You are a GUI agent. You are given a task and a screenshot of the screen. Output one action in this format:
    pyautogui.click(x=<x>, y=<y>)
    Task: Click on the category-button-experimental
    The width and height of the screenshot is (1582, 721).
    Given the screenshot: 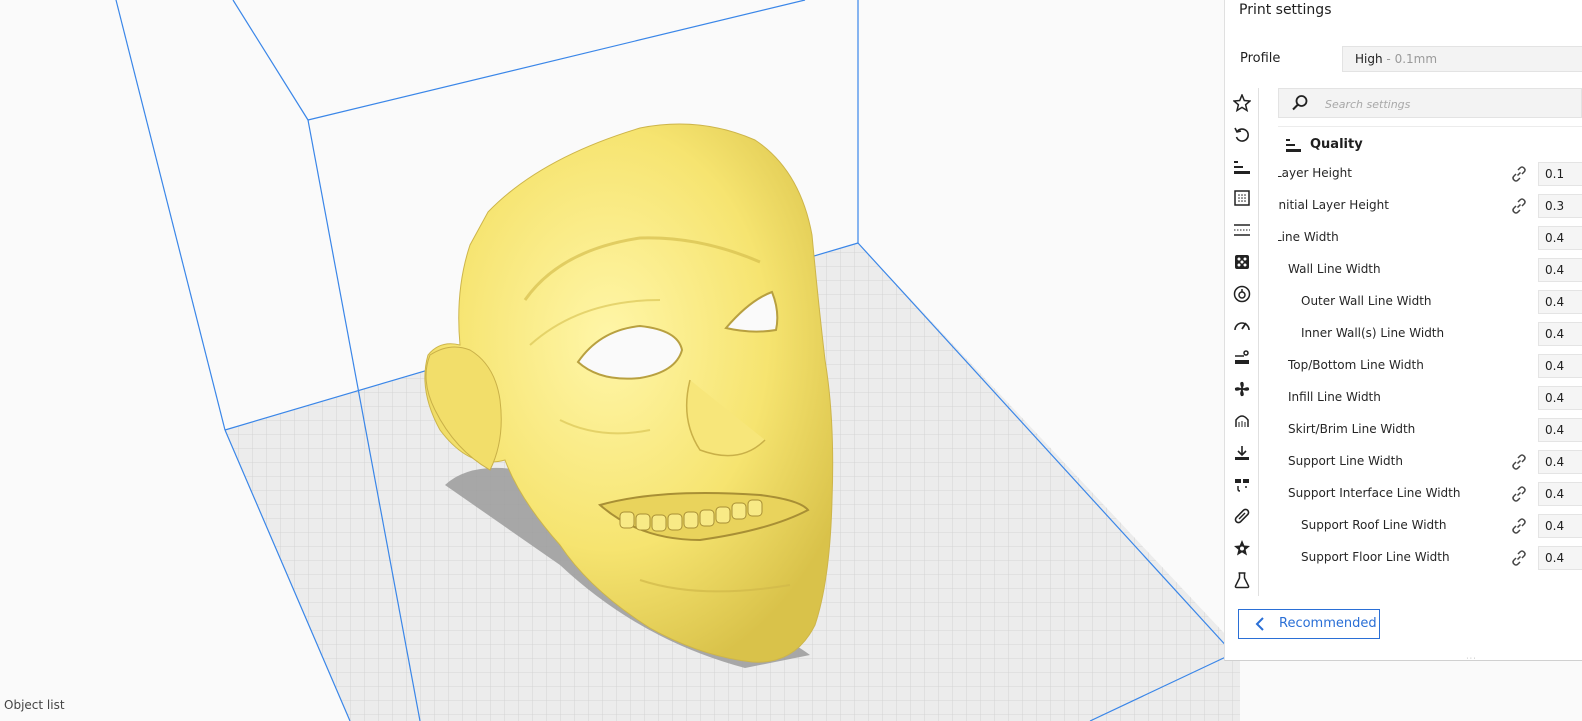 What is the action you would take?
    pyautogui.click(x=1241, y=580)
    